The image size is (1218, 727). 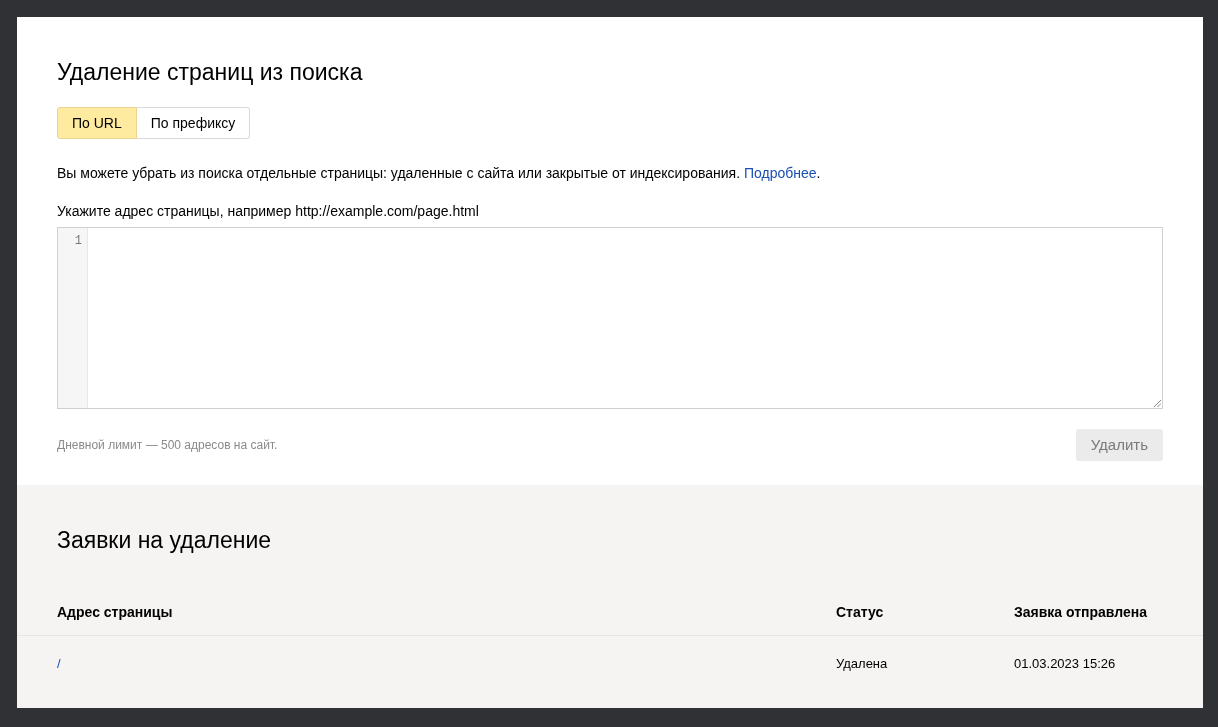 I want to click on tab: По URL, so click(x=97, y=123).